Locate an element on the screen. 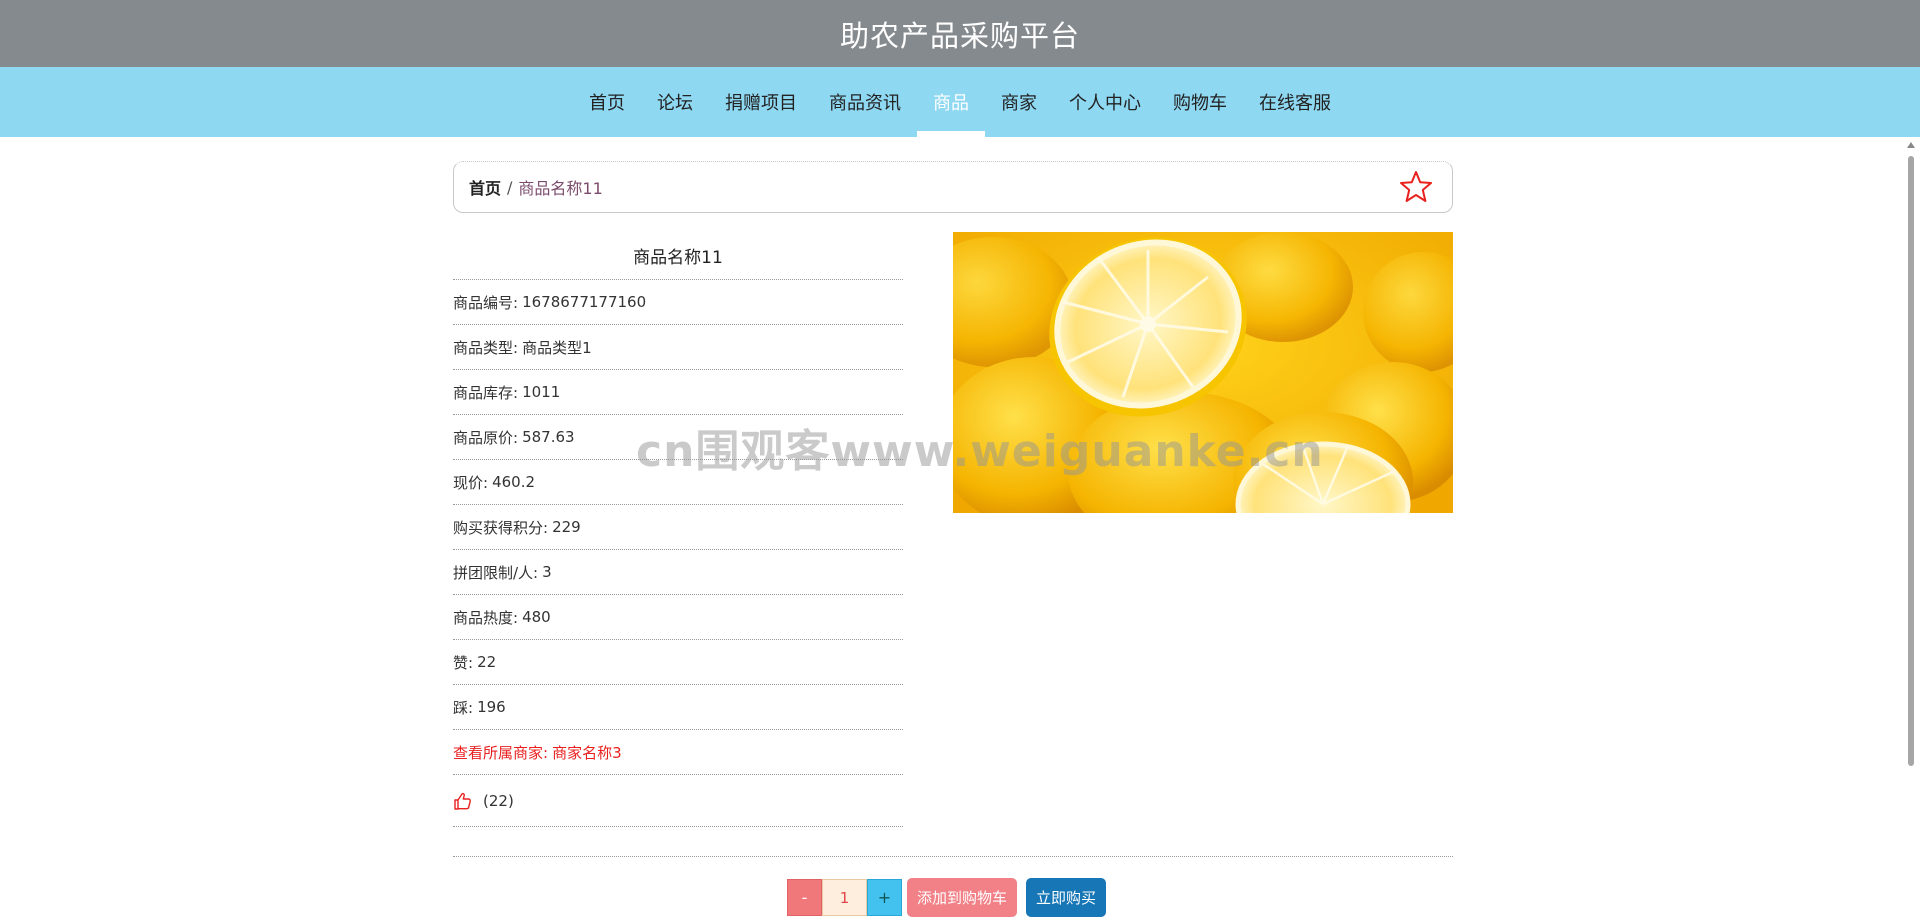  nav-item-customer-service: 在线客服 is located at coordinates (1295, 102).